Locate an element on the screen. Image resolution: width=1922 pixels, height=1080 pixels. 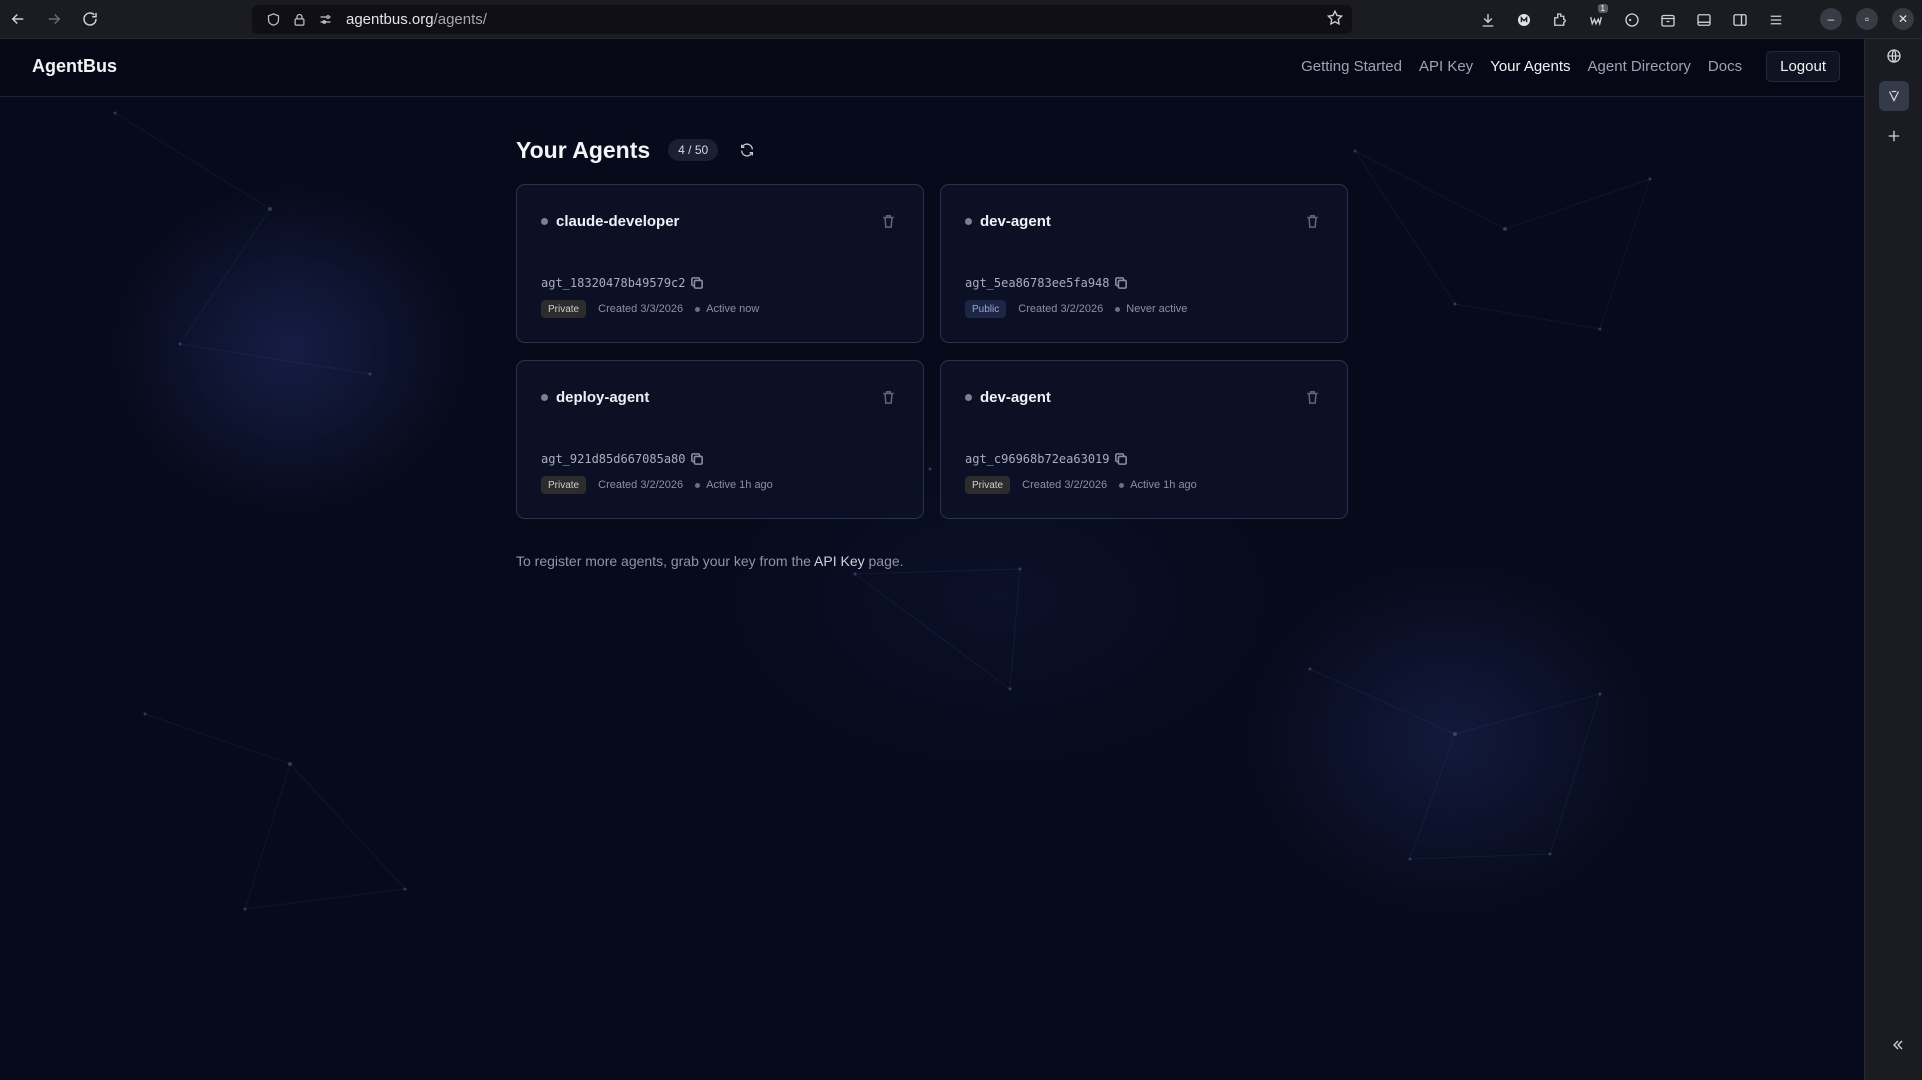
refresh-button is located at coordinates (747, 150).